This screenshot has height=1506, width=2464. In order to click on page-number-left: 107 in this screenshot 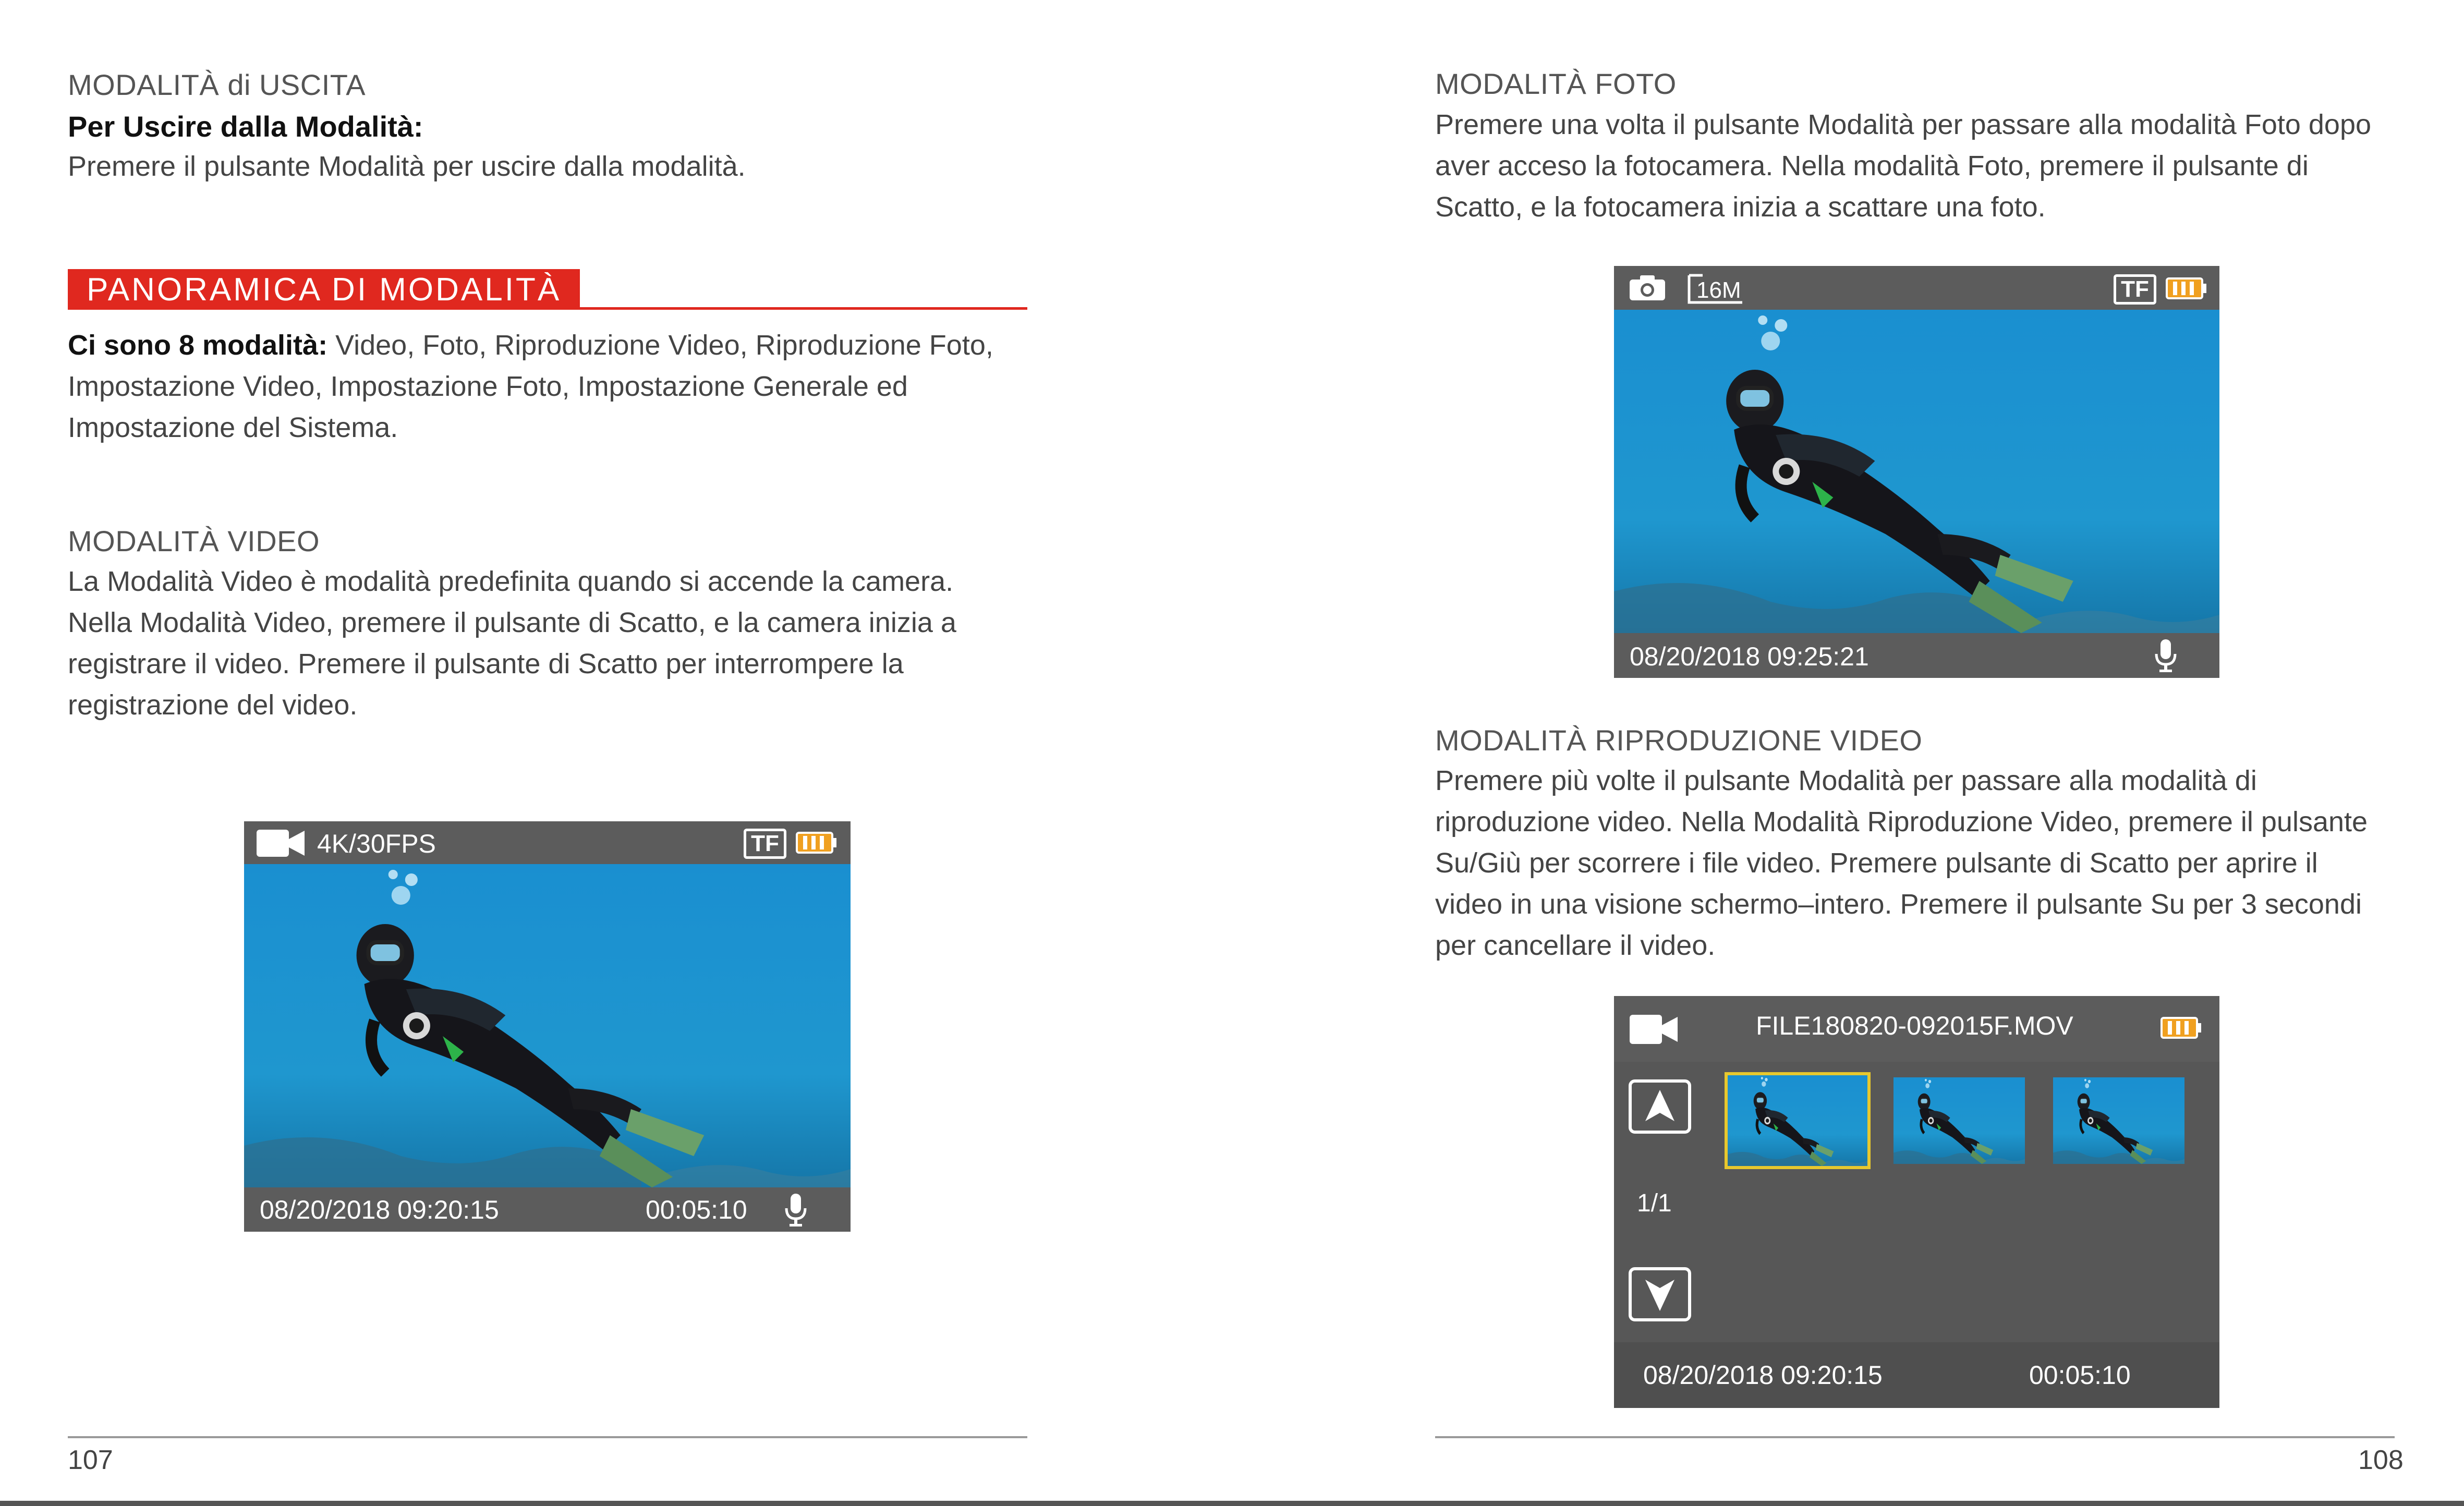, I will do `click(90, 1460)`.